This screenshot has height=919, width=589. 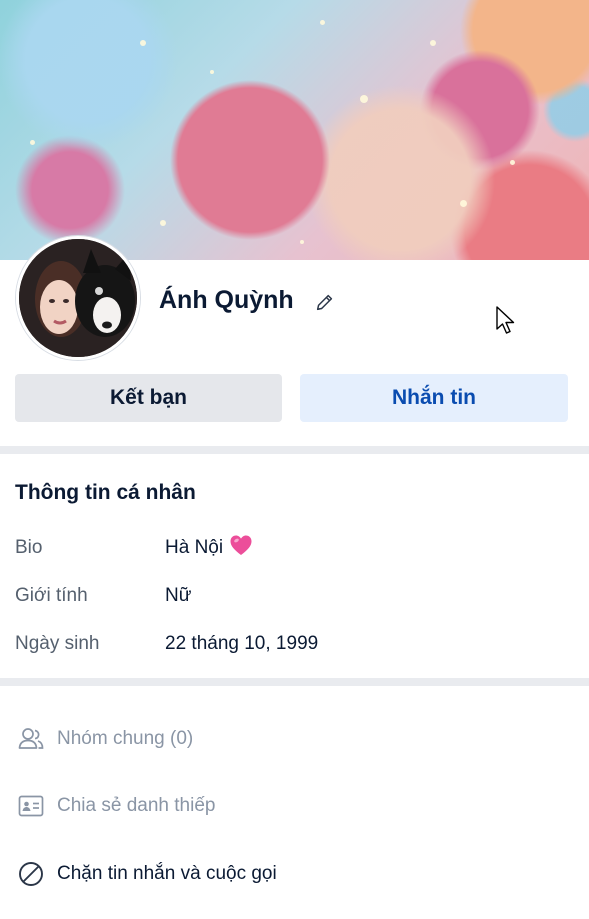 I want to click on bio-value: Hà Nội, so click(x=194, y=547).